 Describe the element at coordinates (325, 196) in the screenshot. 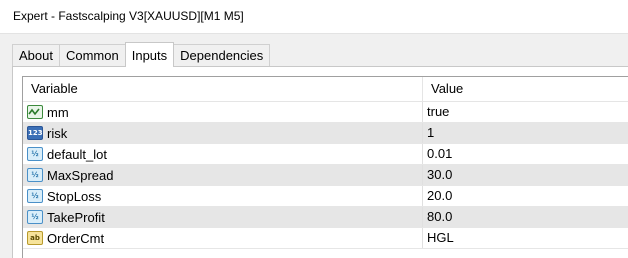

I see `table-row: ½ StopLoss 20.0` at that location.